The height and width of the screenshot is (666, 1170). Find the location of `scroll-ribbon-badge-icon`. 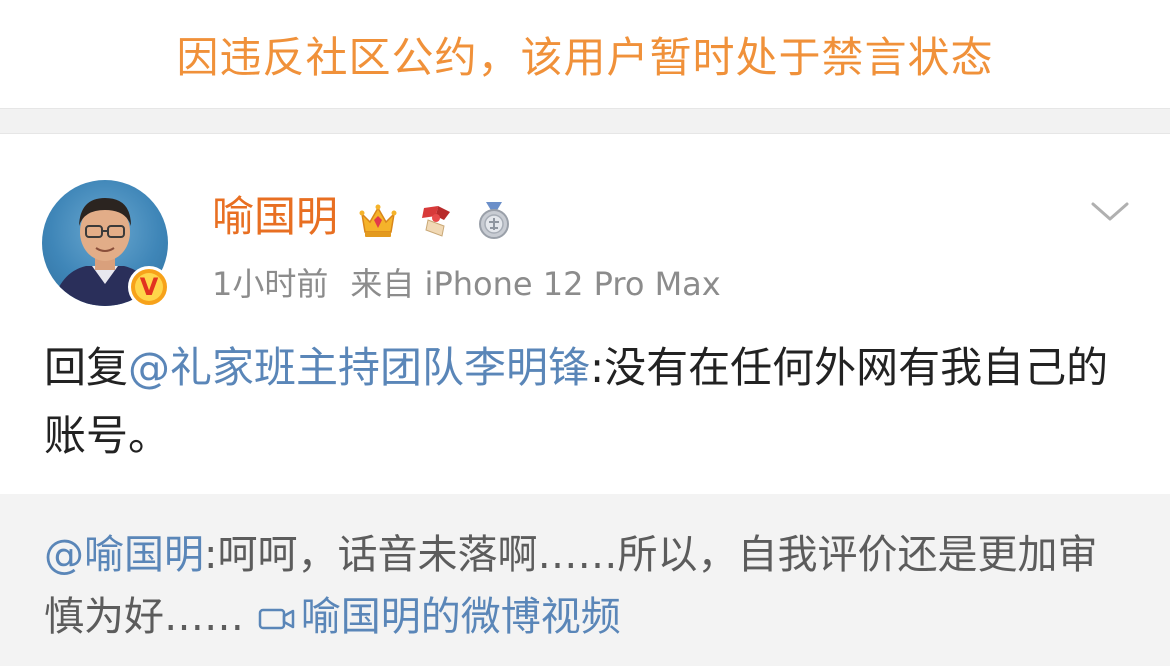

scroll-ribbon-badge-icon is located at coordinates (436, 220).